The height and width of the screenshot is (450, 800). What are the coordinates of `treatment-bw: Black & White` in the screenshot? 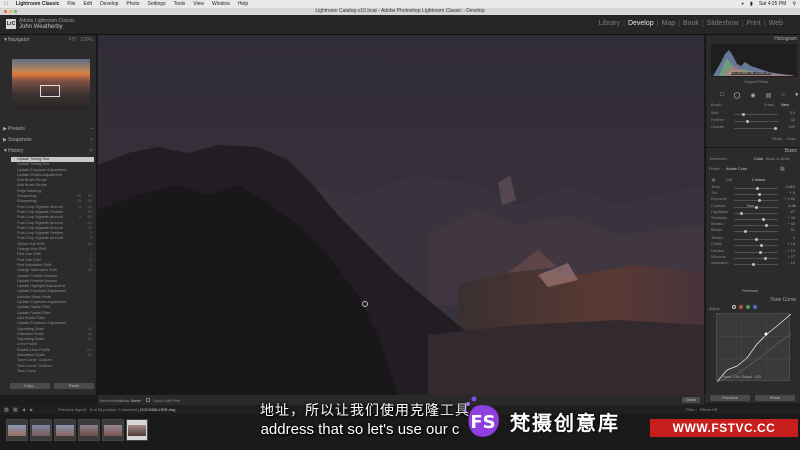 It's located at (778, 159).